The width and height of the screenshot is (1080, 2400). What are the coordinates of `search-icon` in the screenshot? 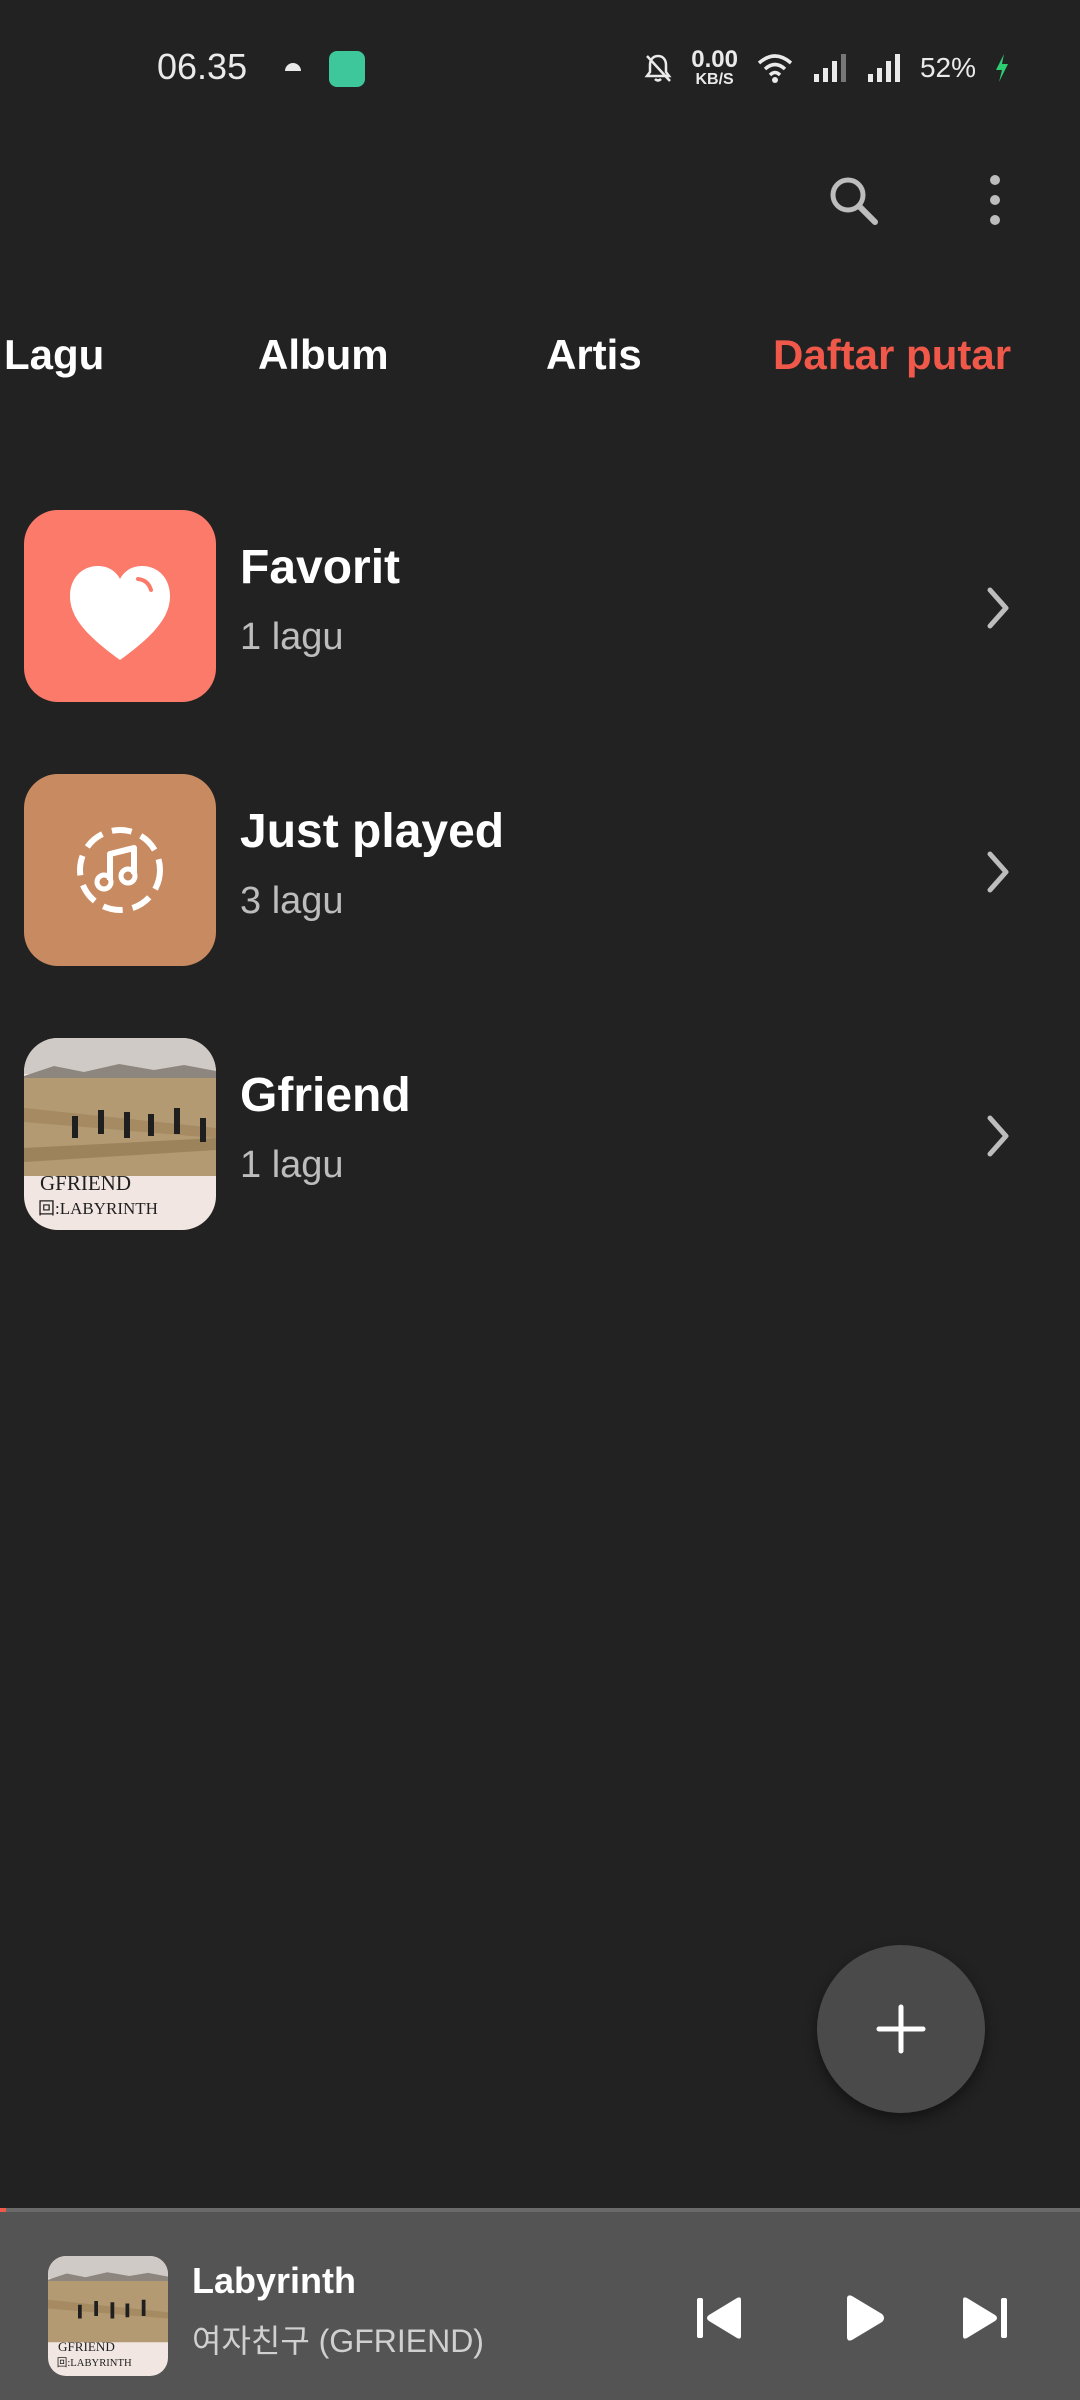 It's located at (854, 201).